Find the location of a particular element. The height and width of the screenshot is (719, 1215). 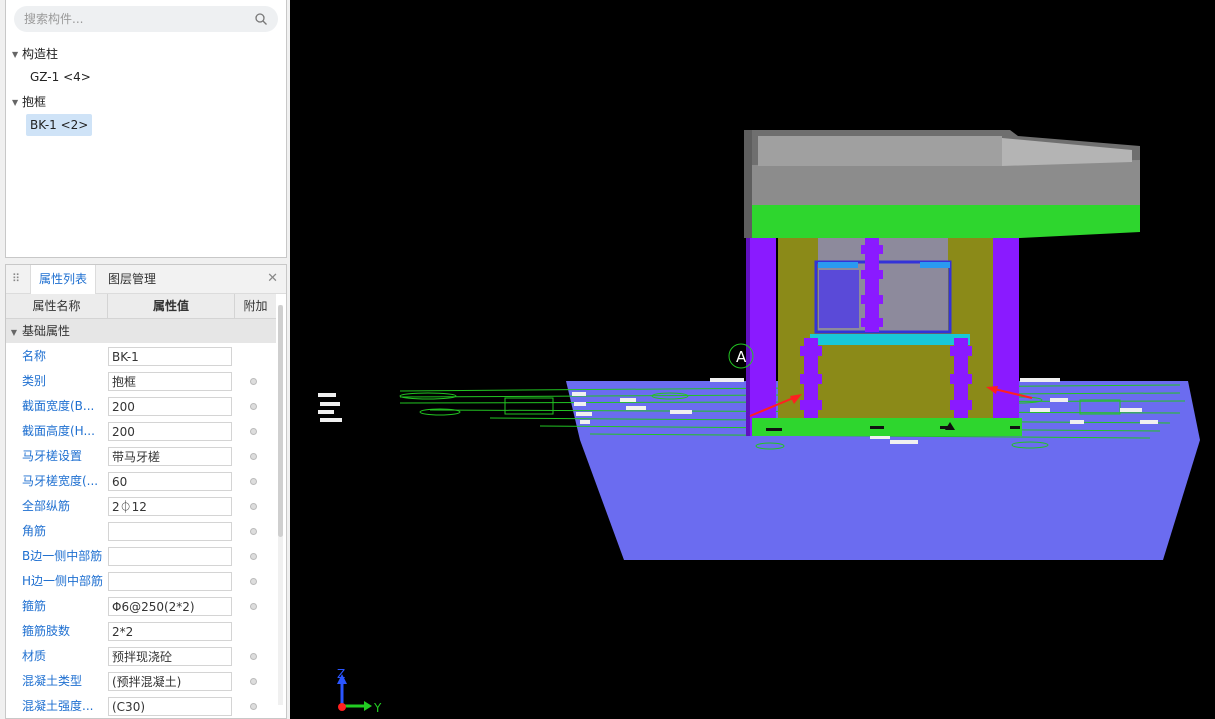

property-name: 类别 is located at coordinates (34, 381).